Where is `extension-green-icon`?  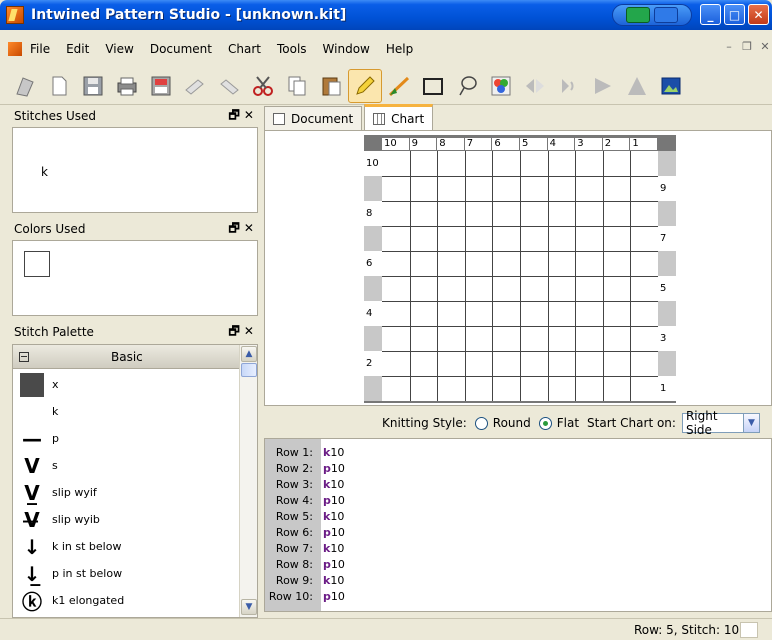 extension-green-icon is located at coordinates (638, 15).